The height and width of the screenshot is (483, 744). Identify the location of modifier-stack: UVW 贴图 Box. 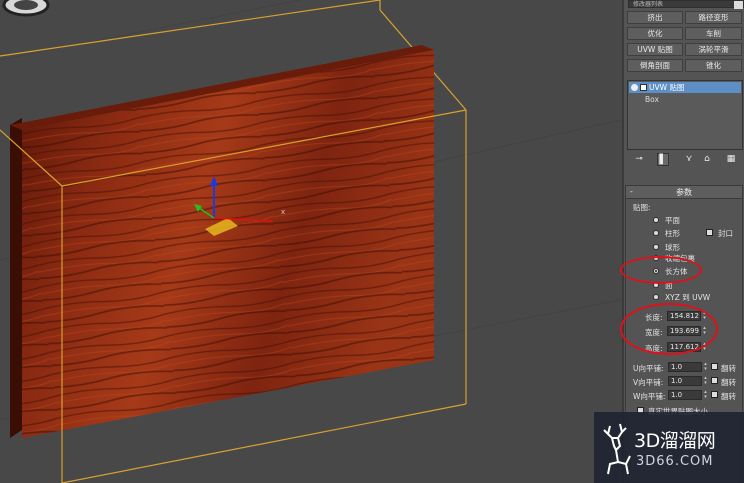
(685, 115).